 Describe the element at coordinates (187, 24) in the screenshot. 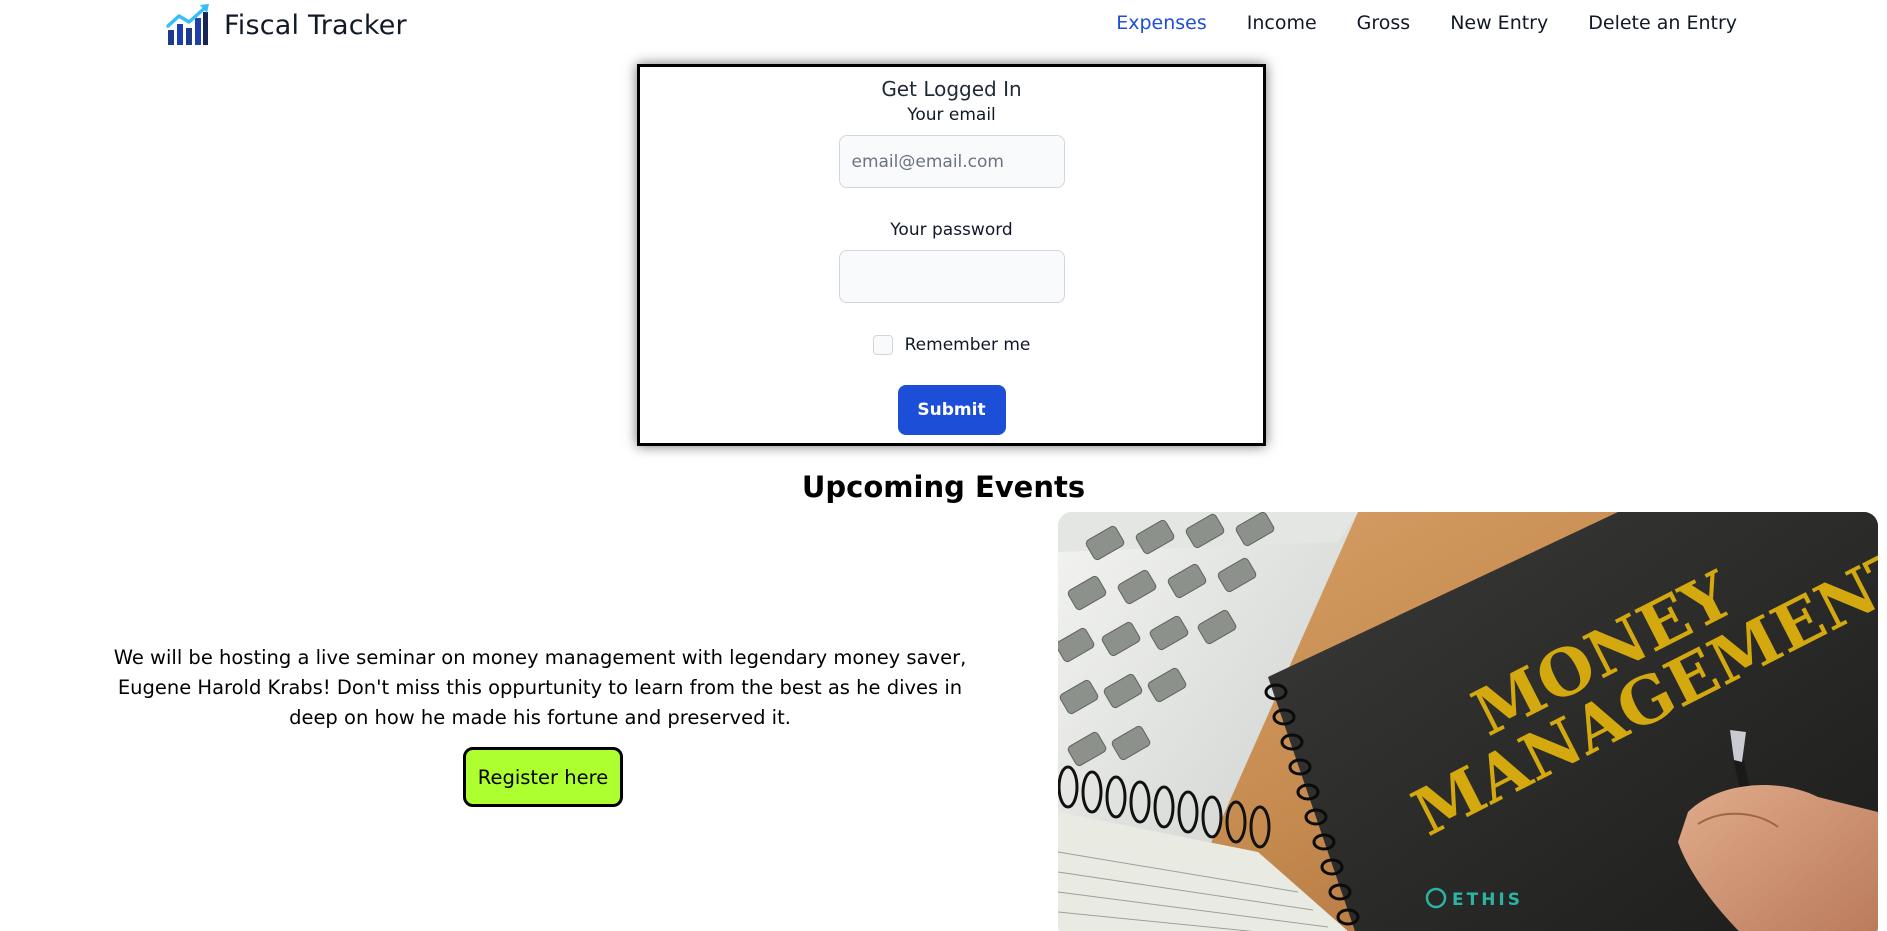

I see `rising-bar-chart-icon` at that location.